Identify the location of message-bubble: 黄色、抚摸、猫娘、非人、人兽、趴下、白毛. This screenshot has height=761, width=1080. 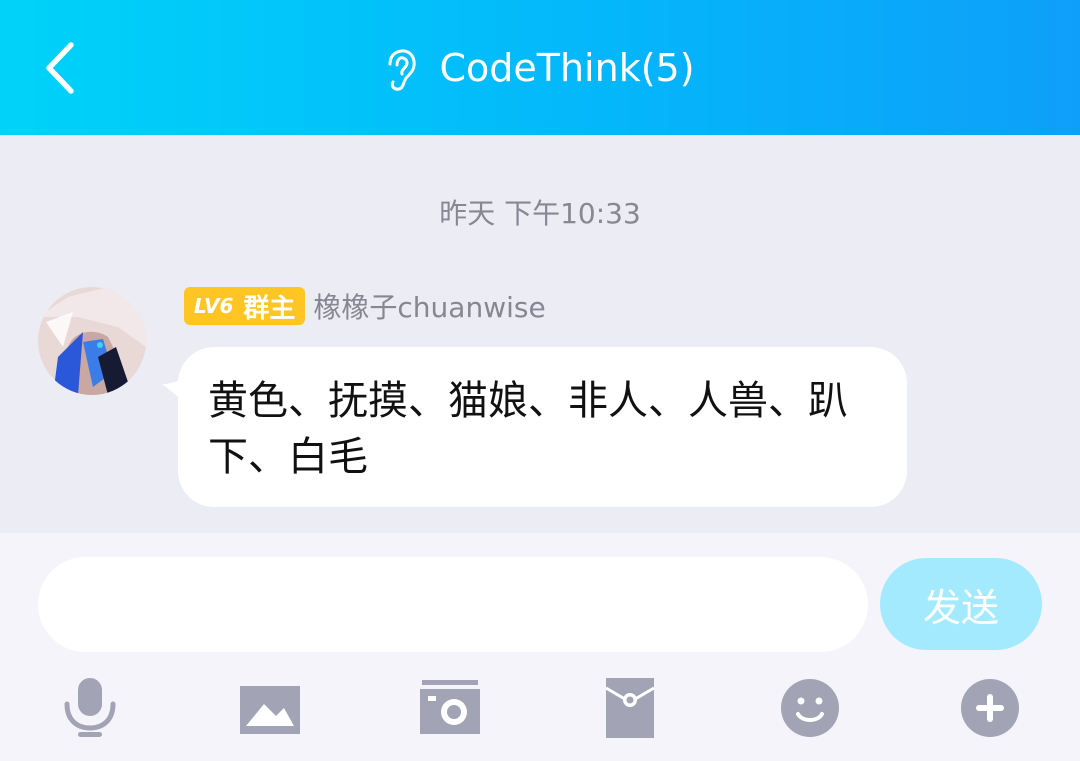
(542, 427).